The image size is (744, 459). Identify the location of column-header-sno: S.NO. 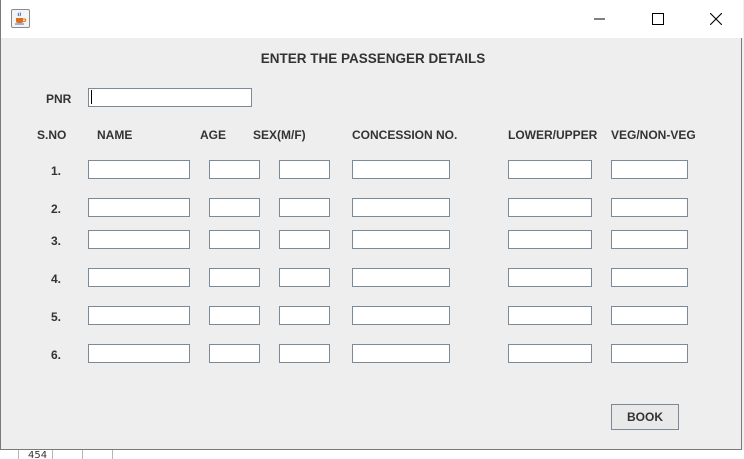
(52, 135).